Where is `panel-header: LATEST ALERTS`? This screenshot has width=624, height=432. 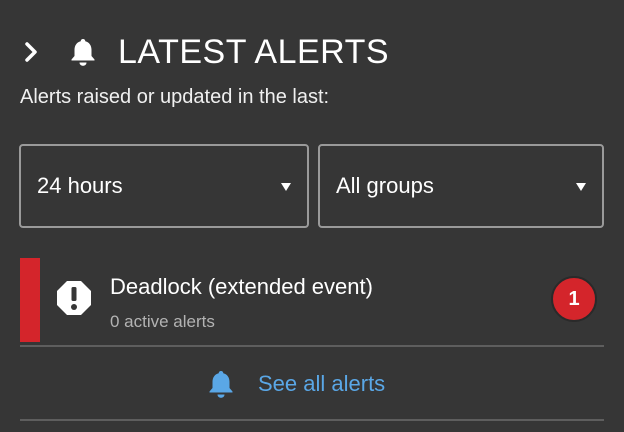 panel-header: LATEST ALERTS is located at coordinates (205, 52).